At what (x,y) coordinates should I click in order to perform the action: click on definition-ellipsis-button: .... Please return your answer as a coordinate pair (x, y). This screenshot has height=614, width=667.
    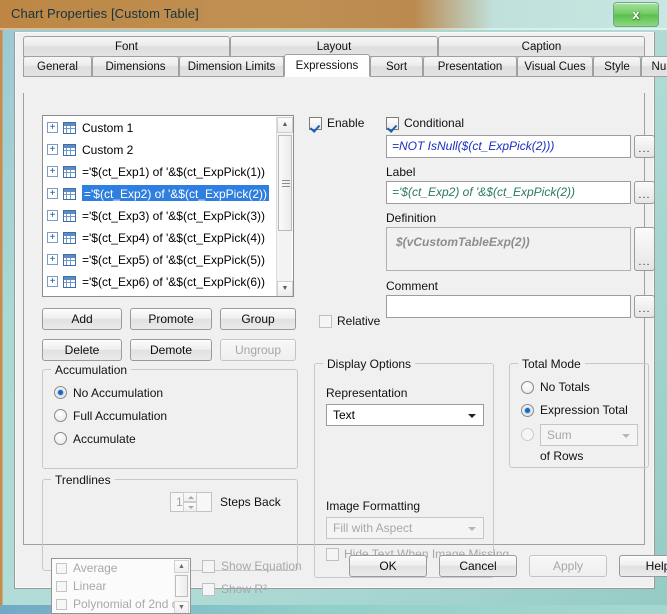
    Looking at the image, I should click on (644, 249).